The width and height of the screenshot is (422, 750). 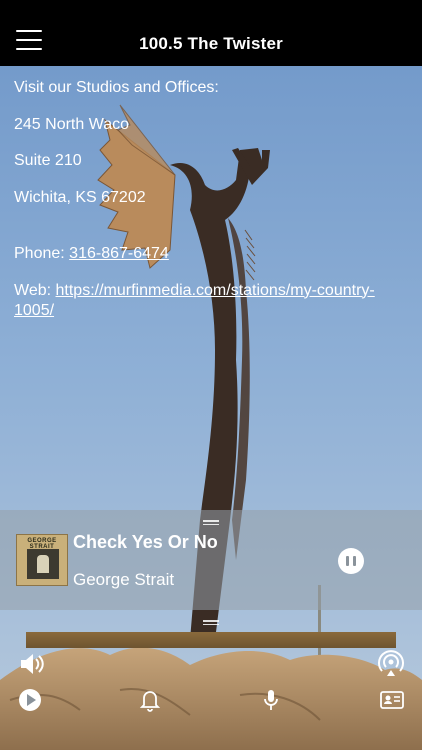 I want to click on phone-row: Phone: 316-867-6474, so click(x=214, y=254).